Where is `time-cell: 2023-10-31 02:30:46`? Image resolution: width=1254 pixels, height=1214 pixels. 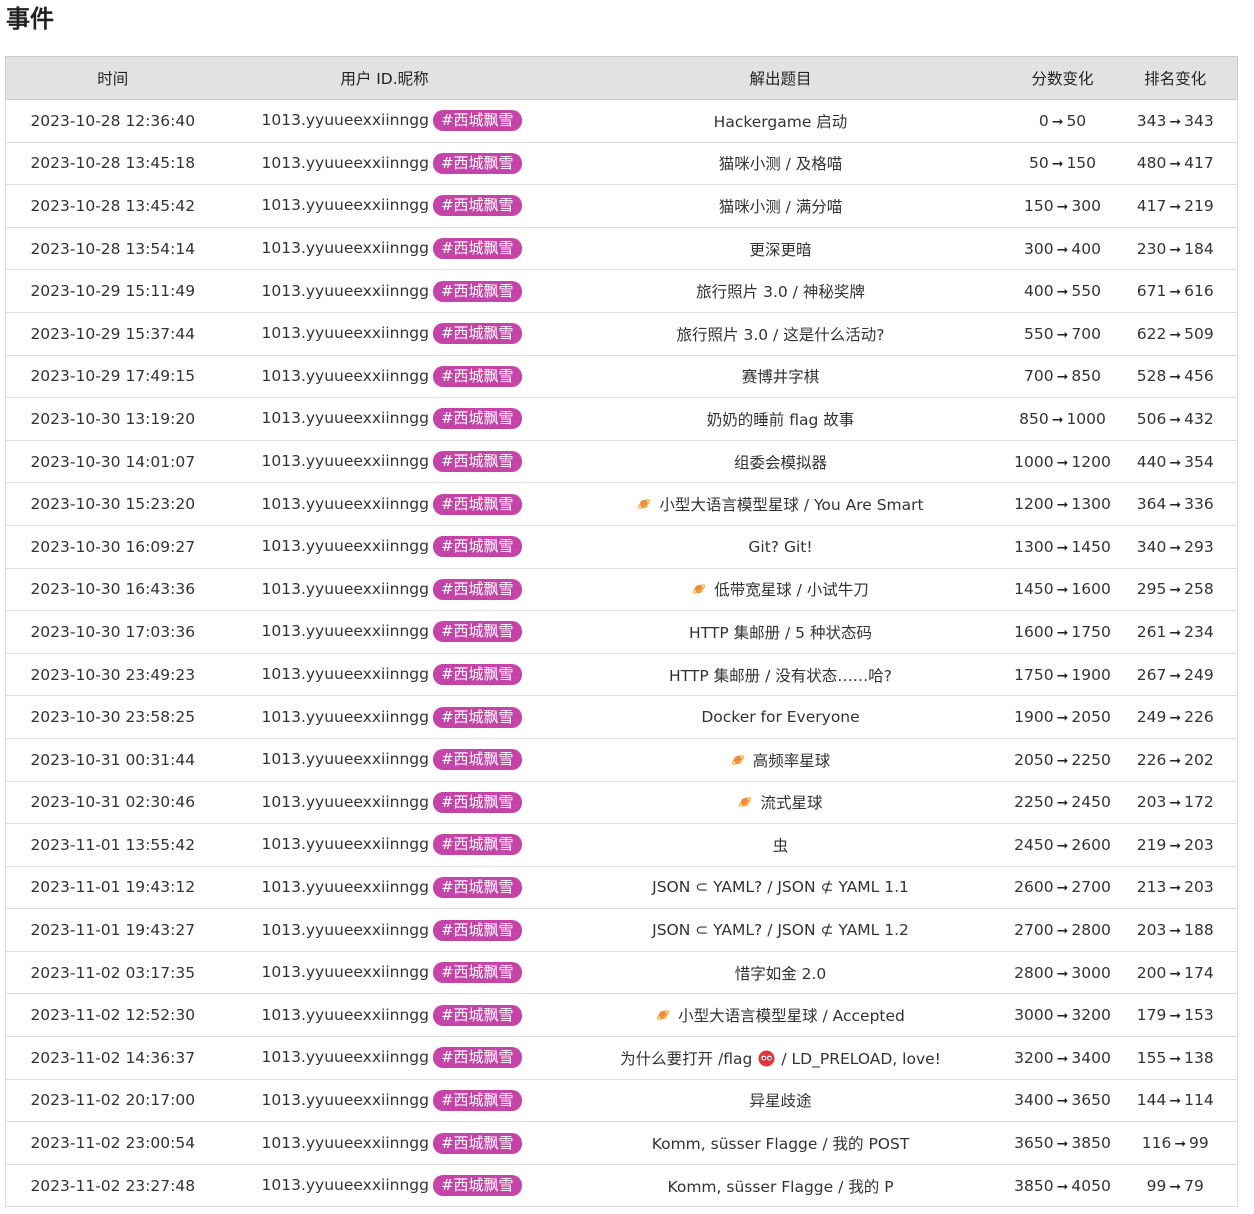 time-cell: 2023-10-31 02:30:46 is located at coordinates (112, 803).